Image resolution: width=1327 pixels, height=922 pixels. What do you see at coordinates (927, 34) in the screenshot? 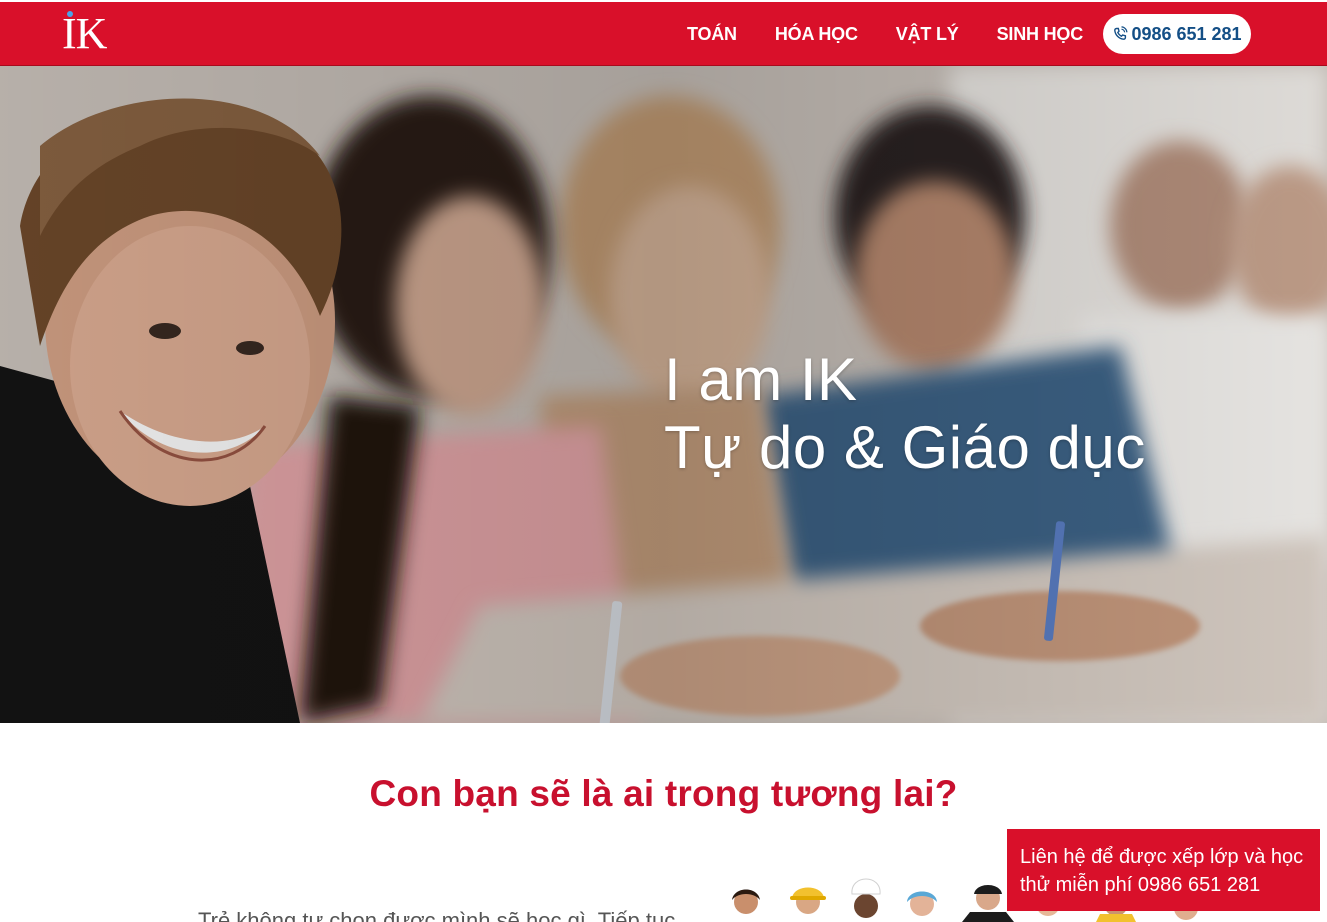
I see `nav-item-vat-ly: VẬT LÝ` at bounding box center [927, 34].